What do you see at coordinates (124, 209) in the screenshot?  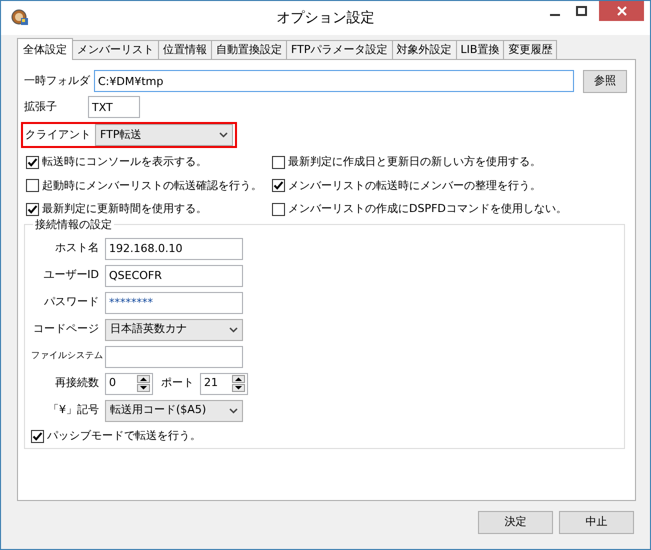 I see `checkbox-label: 最新判定に更新時間を使用する。` at bounding box center [124, 209].